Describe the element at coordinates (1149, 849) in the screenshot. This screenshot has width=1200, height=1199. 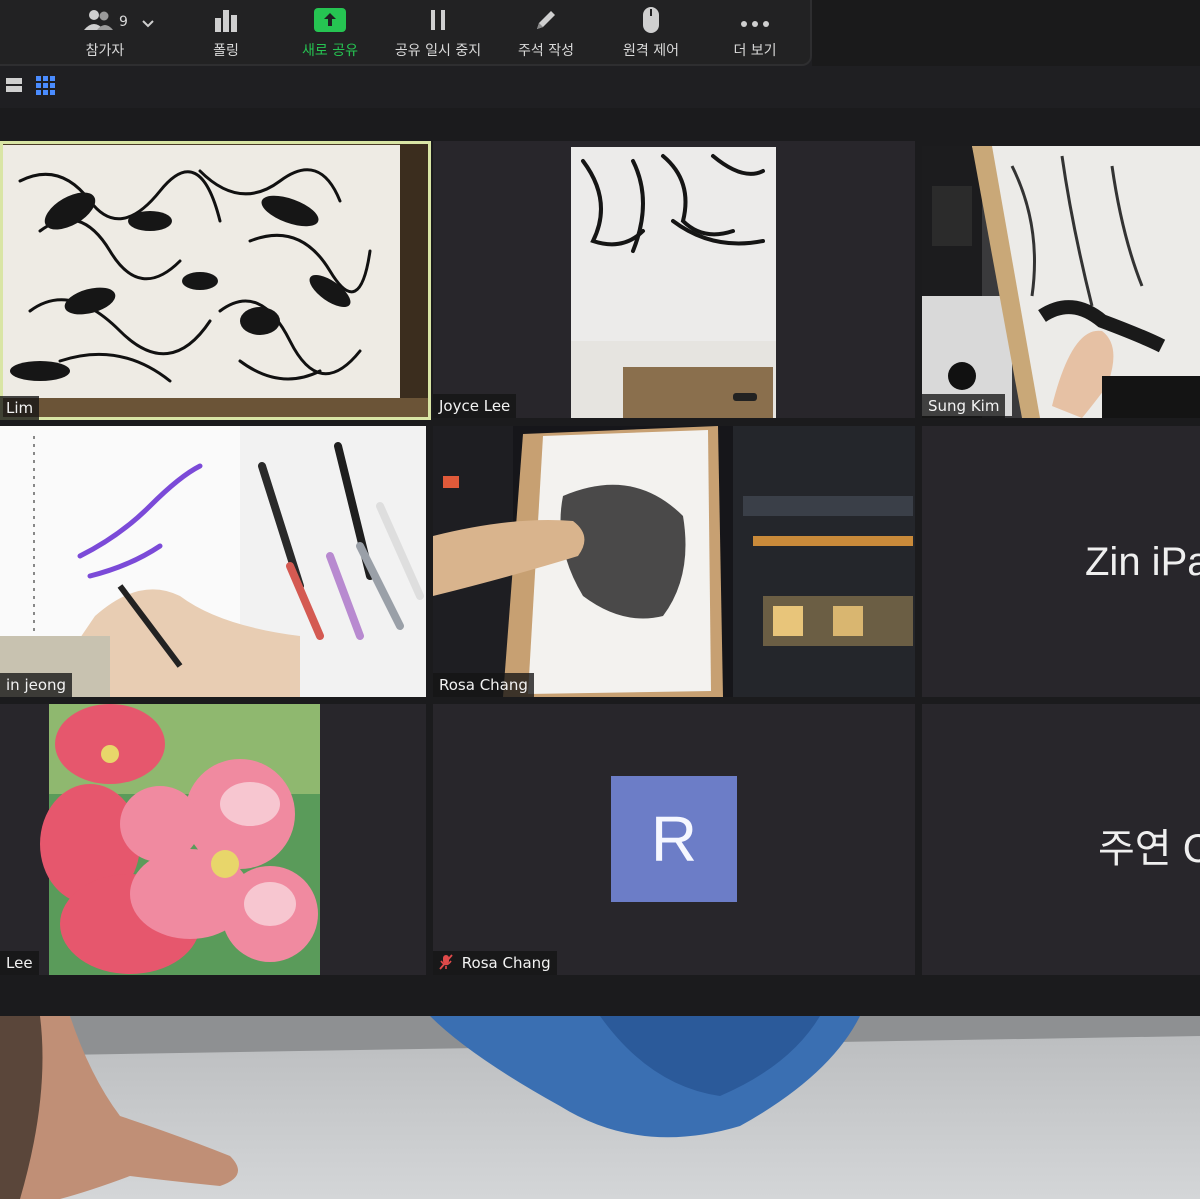
I see `participant-display-name: 주연 C` at that location.